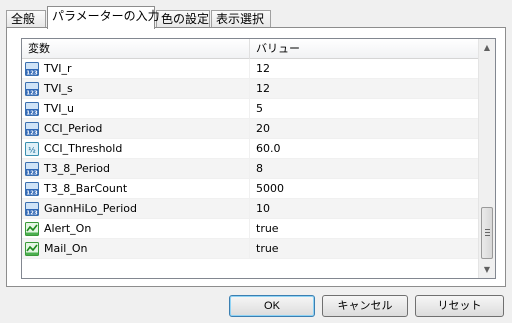 The height and width of the screenshot is (323, 512). Describe the element at coordinates (68, 228) in the screenshot. I see `parameter-name-text: Alert_On` at that location.